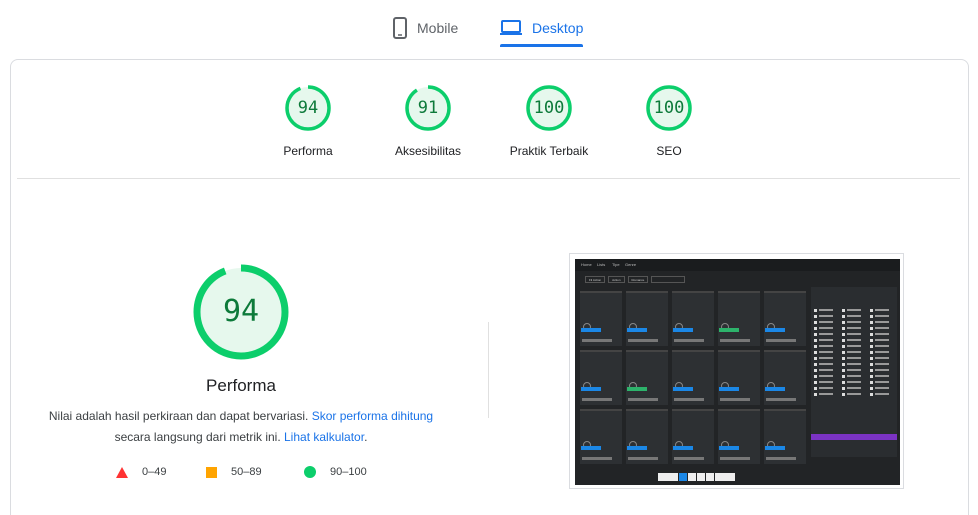 The width and height of the screenshot is (978, 515). I want to click on section-divider, so click(488, 178).